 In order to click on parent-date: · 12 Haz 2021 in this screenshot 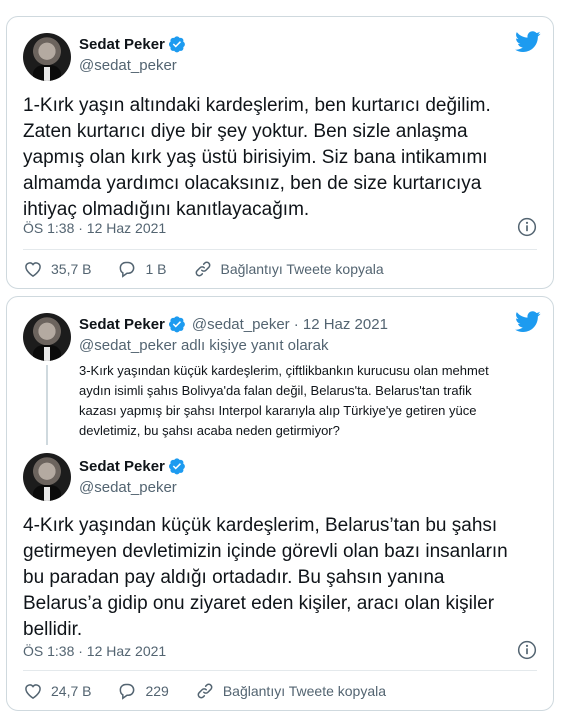, I will do `click(341, 324)`.